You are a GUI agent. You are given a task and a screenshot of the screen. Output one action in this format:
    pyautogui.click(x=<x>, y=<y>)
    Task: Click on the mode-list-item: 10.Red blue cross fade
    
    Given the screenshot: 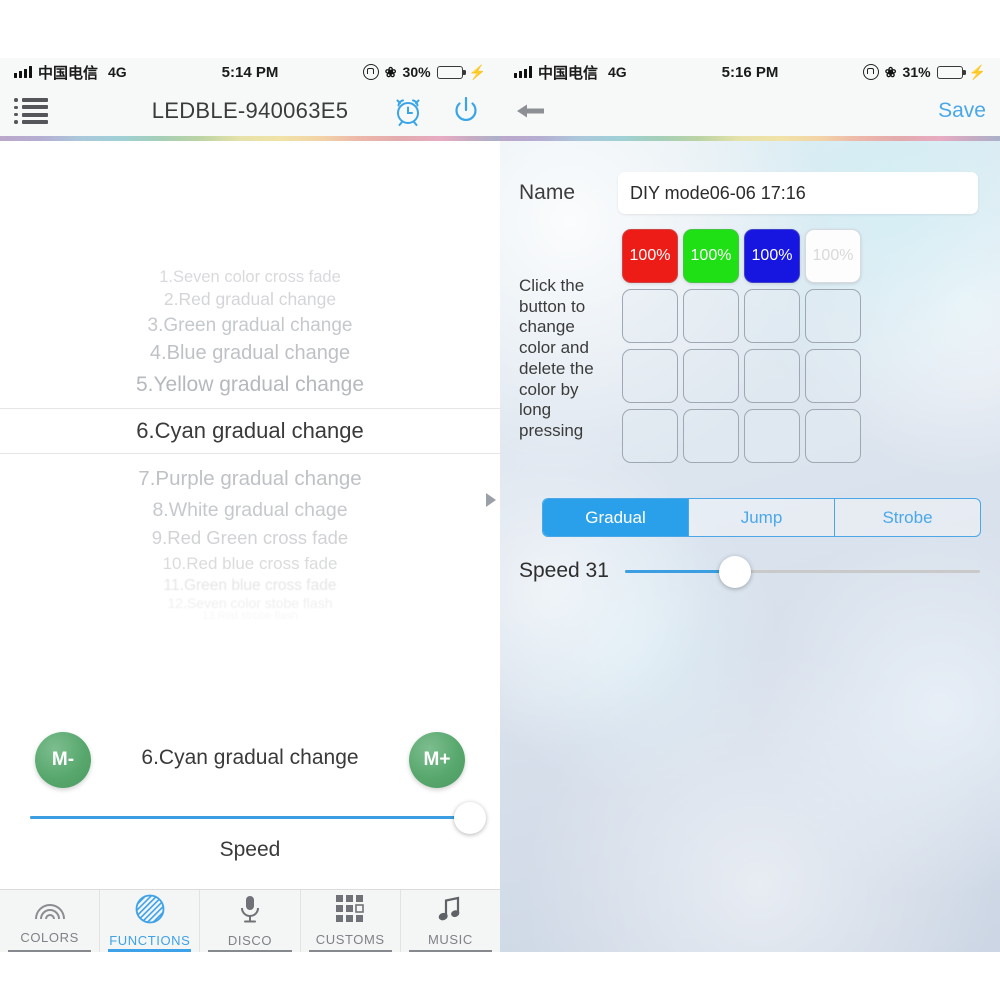 What is the action you would take?
    pyautogui.click(x=250, y=563)
    